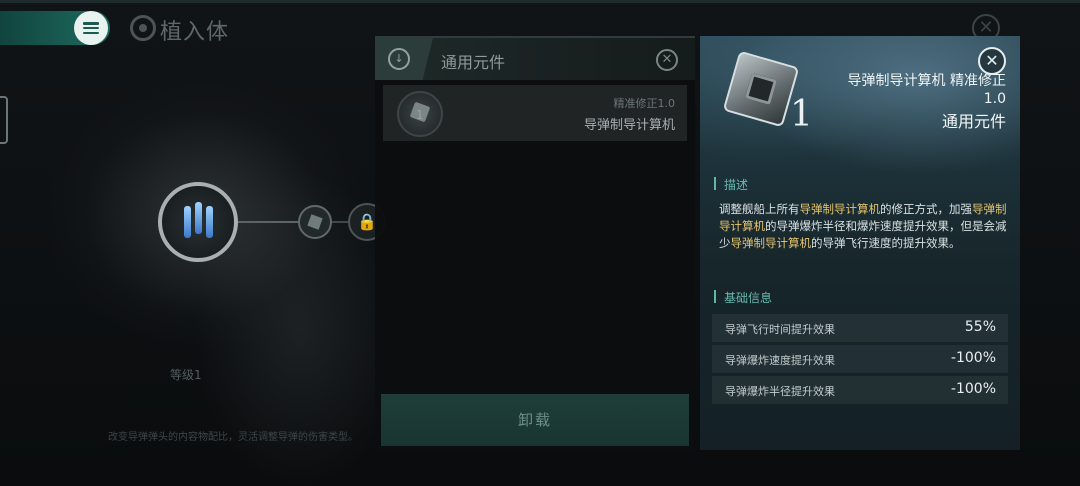 The width and height of the screenshot is (1080, 486). What do you see at coordinates (926, 209) in the screenshot?
I see `desc-text: 的修正方式，加强` at bounding box center [926, 209].